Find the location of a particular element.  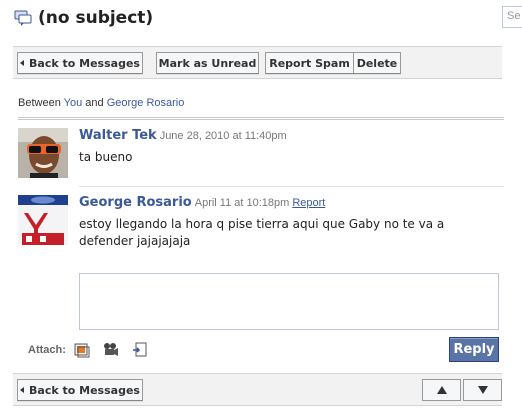

message-icon is located at coordinates (23, 18).